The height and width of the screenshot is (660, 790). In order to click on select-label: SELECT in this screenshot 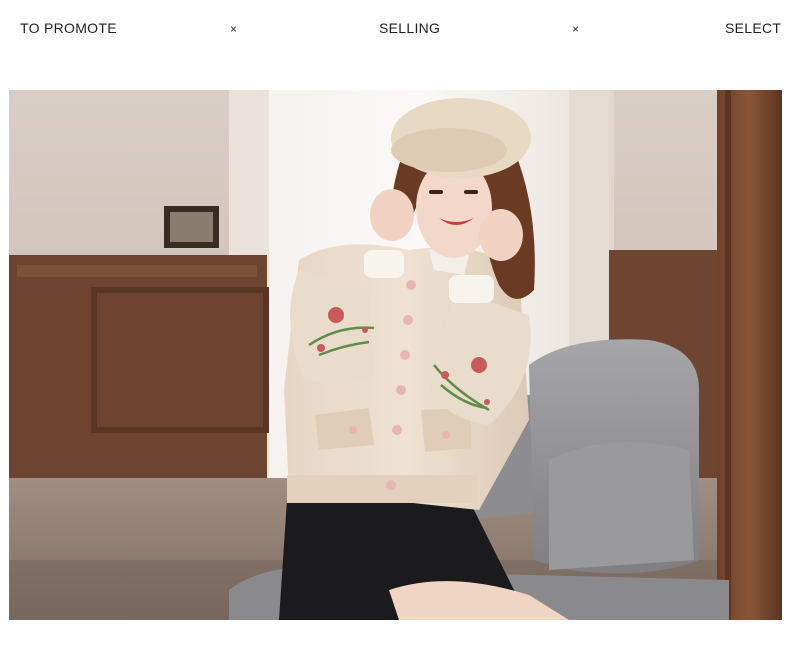, I will do `click(753, 28)`.